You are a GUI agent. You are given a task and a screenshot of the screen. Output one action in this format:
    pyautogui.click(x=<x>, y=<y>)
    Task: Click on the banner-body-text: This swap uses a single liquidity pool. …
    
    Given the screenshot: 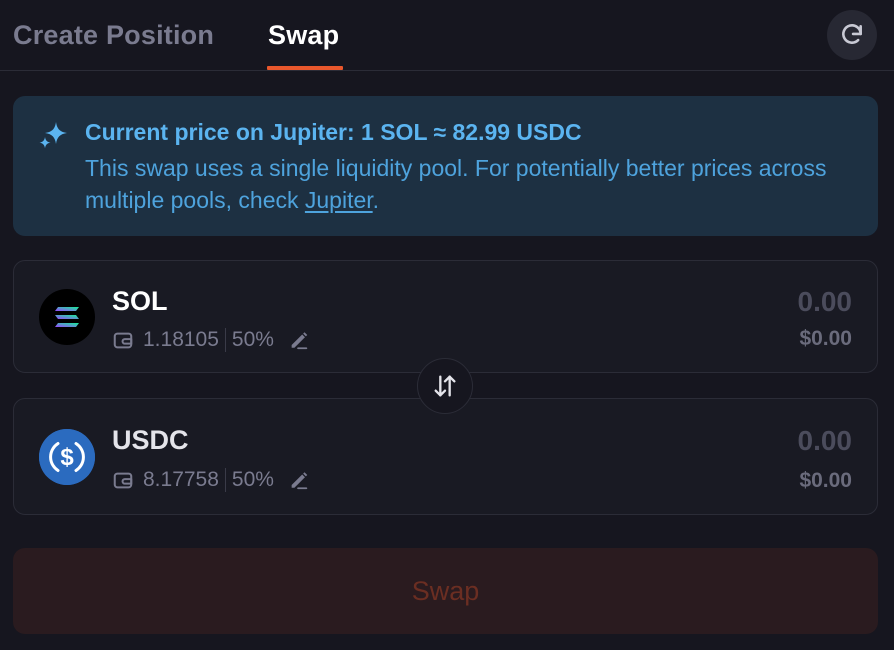 What is the action you would take?
    pyautogui.click(x=456, y=184)
    